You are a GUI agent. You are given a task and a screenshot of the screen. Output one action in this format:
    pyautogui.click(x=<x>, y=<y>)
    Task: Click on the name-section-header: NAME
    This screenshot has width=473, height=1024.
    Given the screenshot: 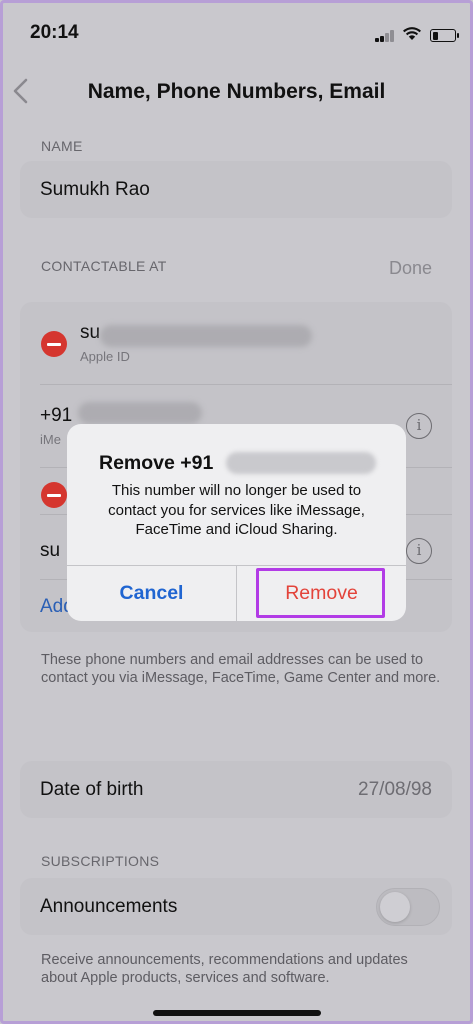 What is the action you would take?
    pyautogui.click(x=62, y=146)
    